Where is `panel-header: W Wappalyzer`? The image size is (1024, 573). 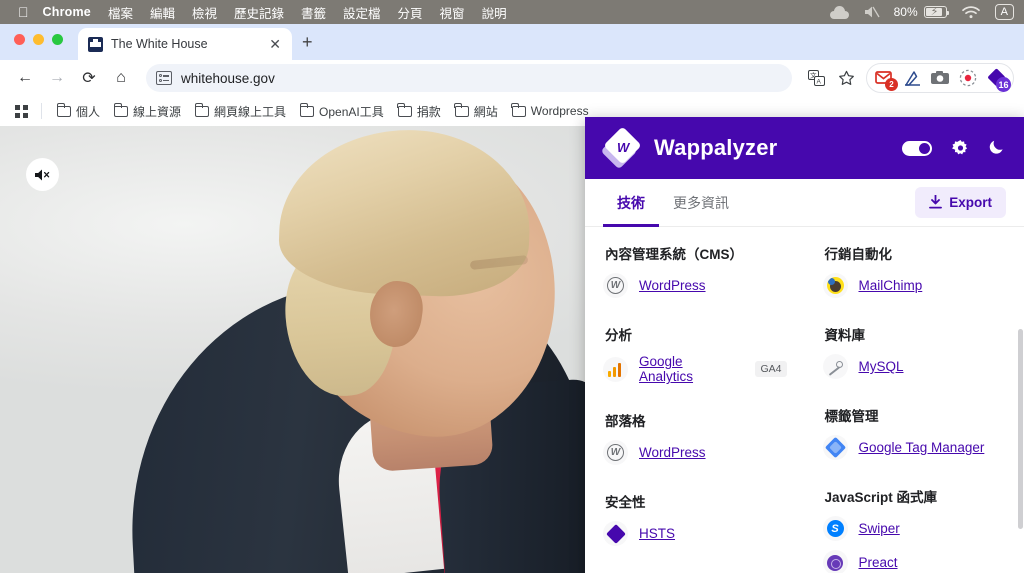 panel-header: W Wappalyzer is located at coordinates (804, 148).